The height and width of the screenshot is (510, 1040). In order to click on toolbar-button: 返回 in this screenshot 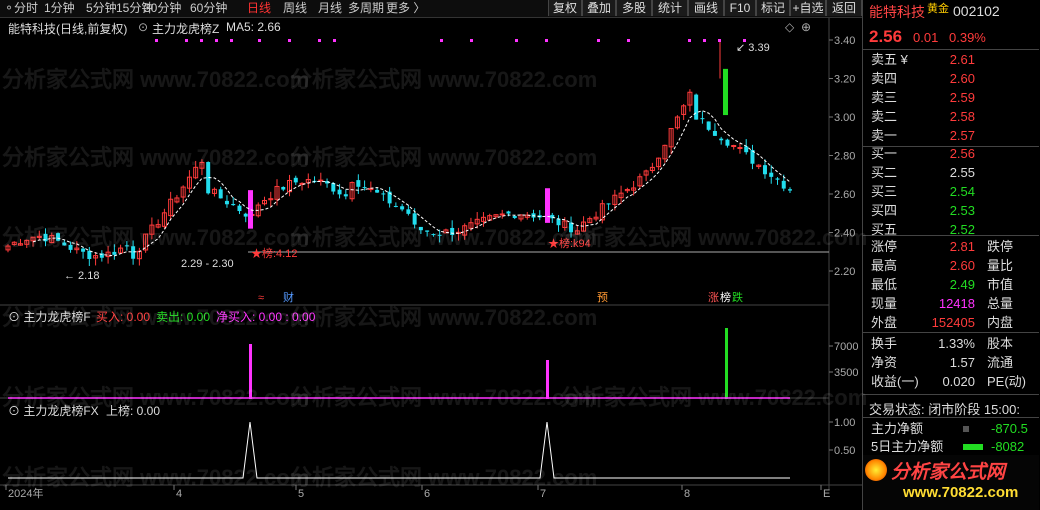, I will do `click(844, 8)`.